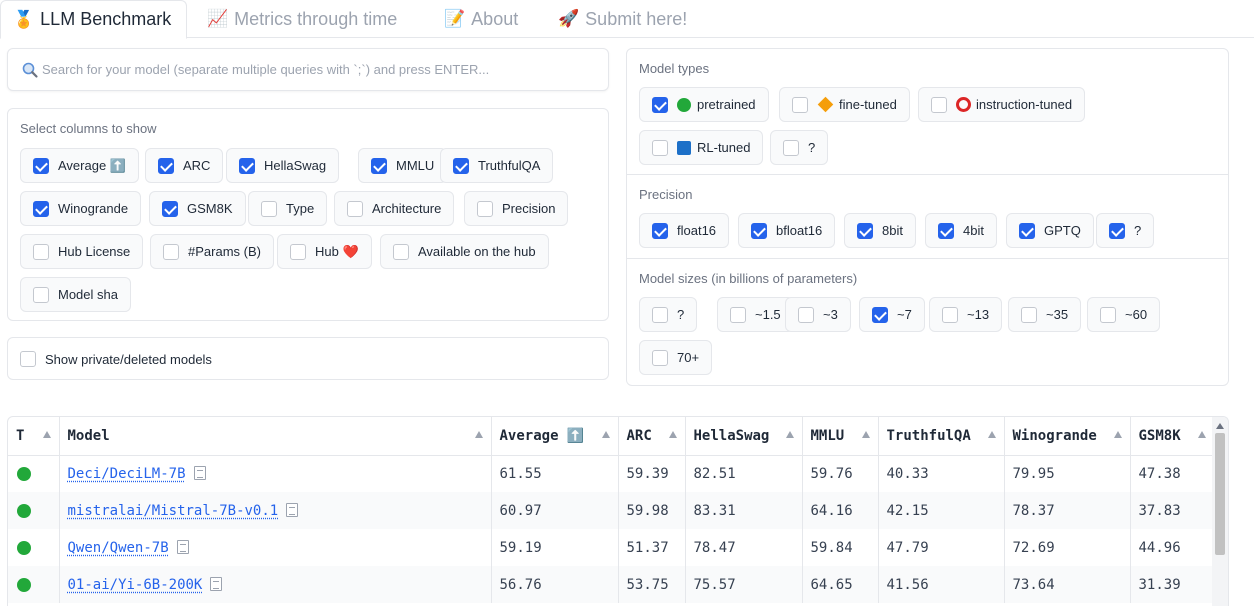  I want to click on filter-chip: fine-tuned, so click(844, 104).